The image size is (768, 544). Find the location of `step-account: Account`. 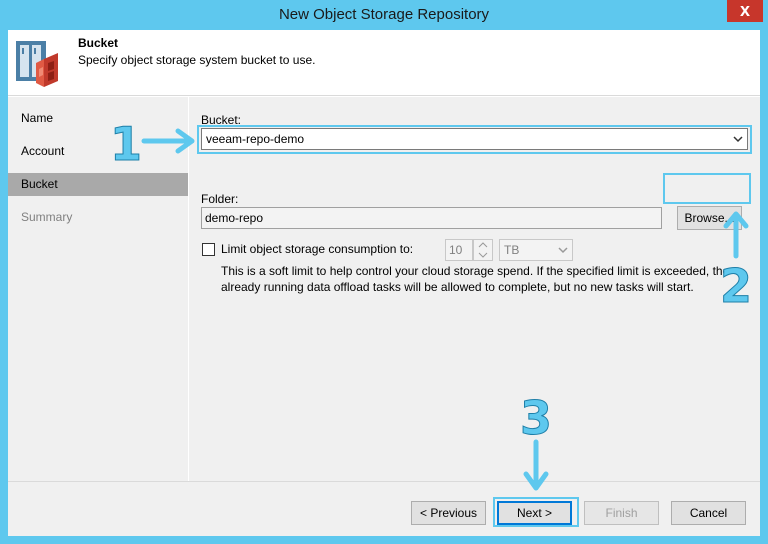

step-account: Account is located at coordinates (98, 151).